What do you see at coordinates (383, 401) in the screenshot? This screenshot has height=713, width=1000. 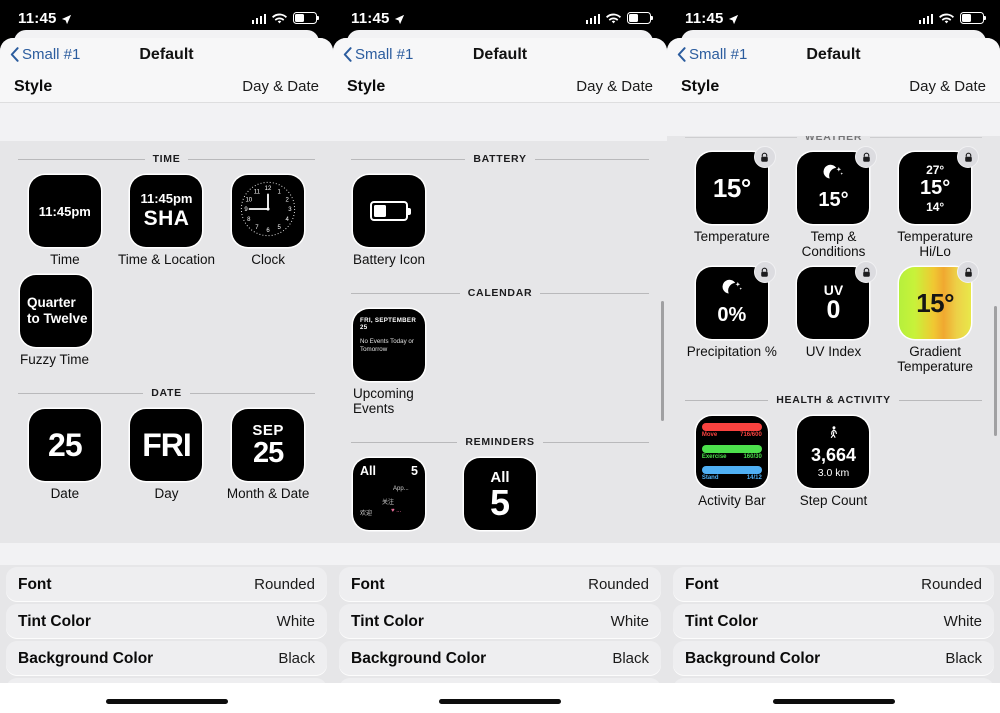 I see `widget-caption: Upcoming Events` at bounding box center [383, 401].